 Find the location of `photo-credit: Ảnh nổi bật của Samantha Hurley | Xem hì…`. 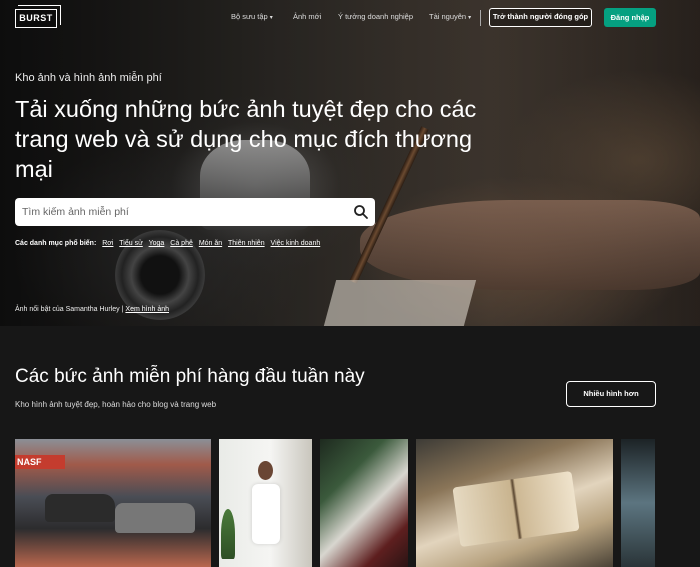

photo-credit: Ảnh nổi bật của Samantha Hurley | Xem hì… is located at coordinates (92, 309).